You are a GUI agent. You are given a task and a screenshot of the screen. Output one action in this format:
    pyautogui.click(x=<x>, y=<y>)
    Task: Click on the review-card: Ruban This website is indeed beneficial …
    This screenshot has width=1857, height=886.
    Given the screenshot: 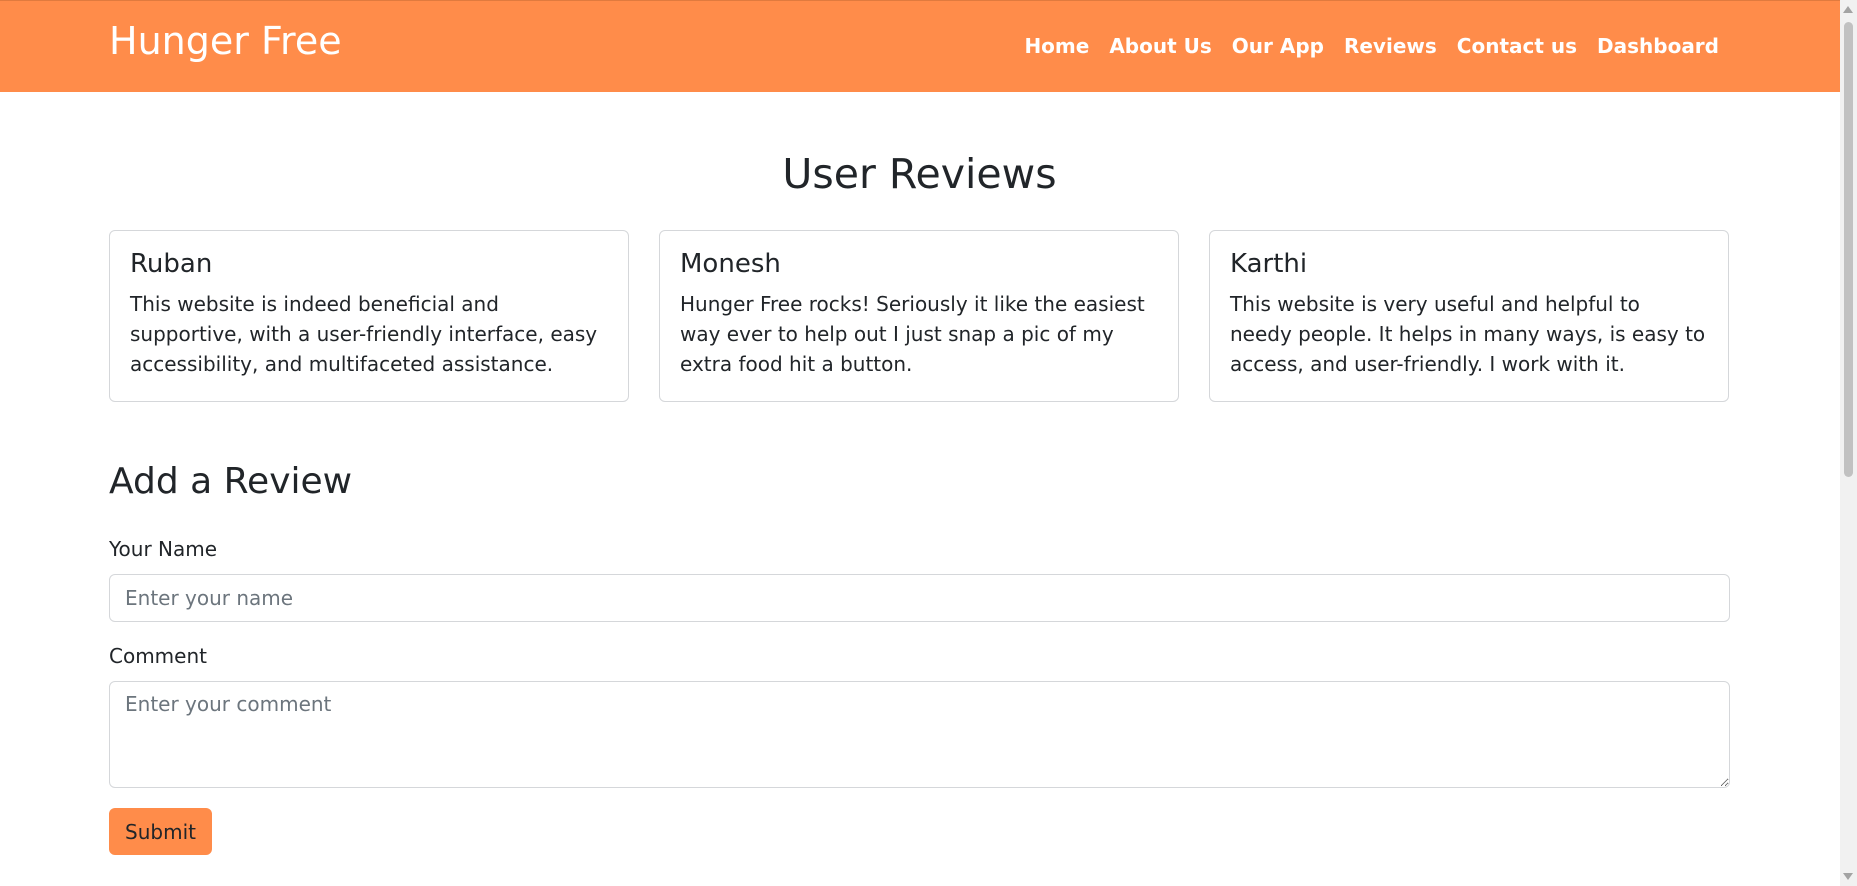 What is the action you would take?
    pyautogui.click(x=369, y=316)
    